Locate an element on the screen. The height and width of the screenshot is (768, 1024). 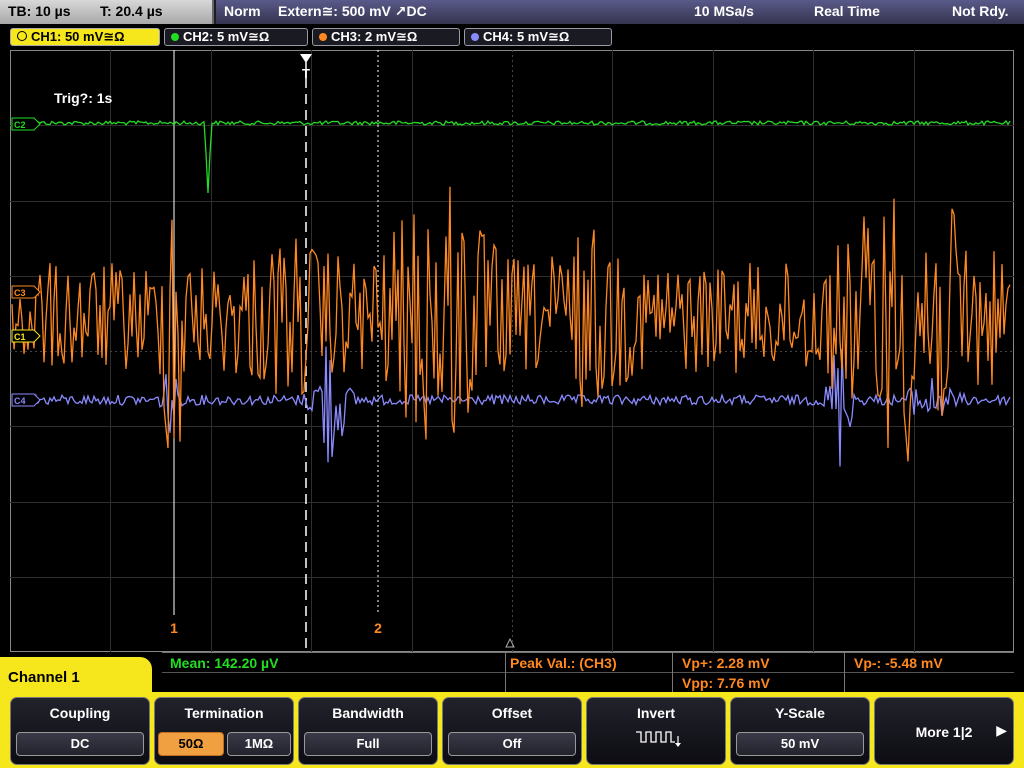
vpp-measurement: Vpp: 7.76 mV is located at coordinates (726, 683).